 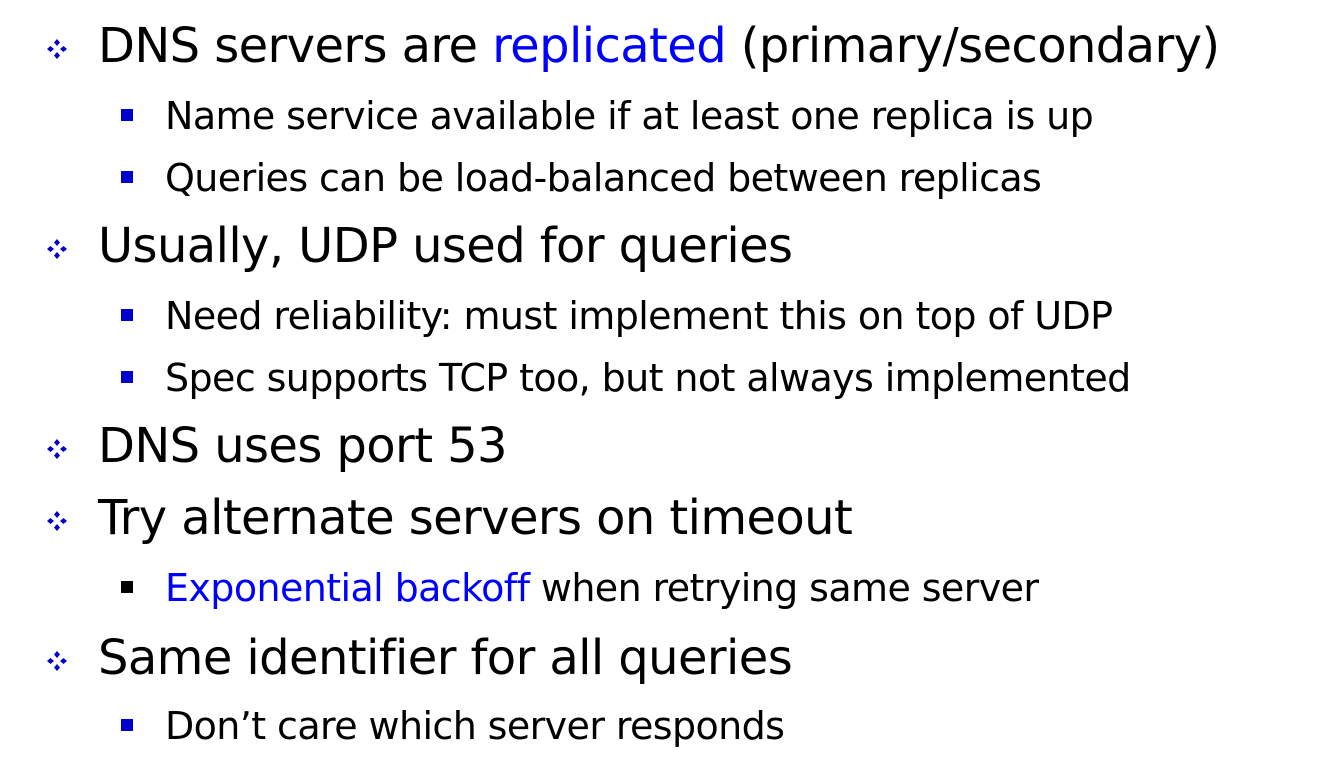 I want to click on text-segment: Try alternate servers on timeout, so click(x=475, y=518).